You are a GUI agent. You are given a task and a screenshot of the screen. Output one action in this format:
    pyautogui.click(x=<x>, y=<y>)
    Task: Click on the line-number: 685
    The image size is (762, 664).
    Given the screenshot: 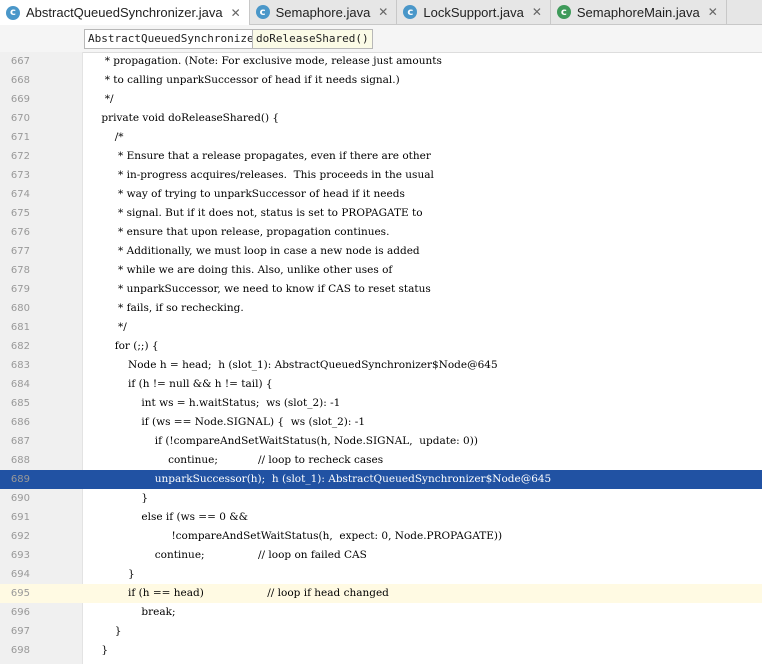 What is the action you would take?
    pyautogui.click(x=20, y=403)
    